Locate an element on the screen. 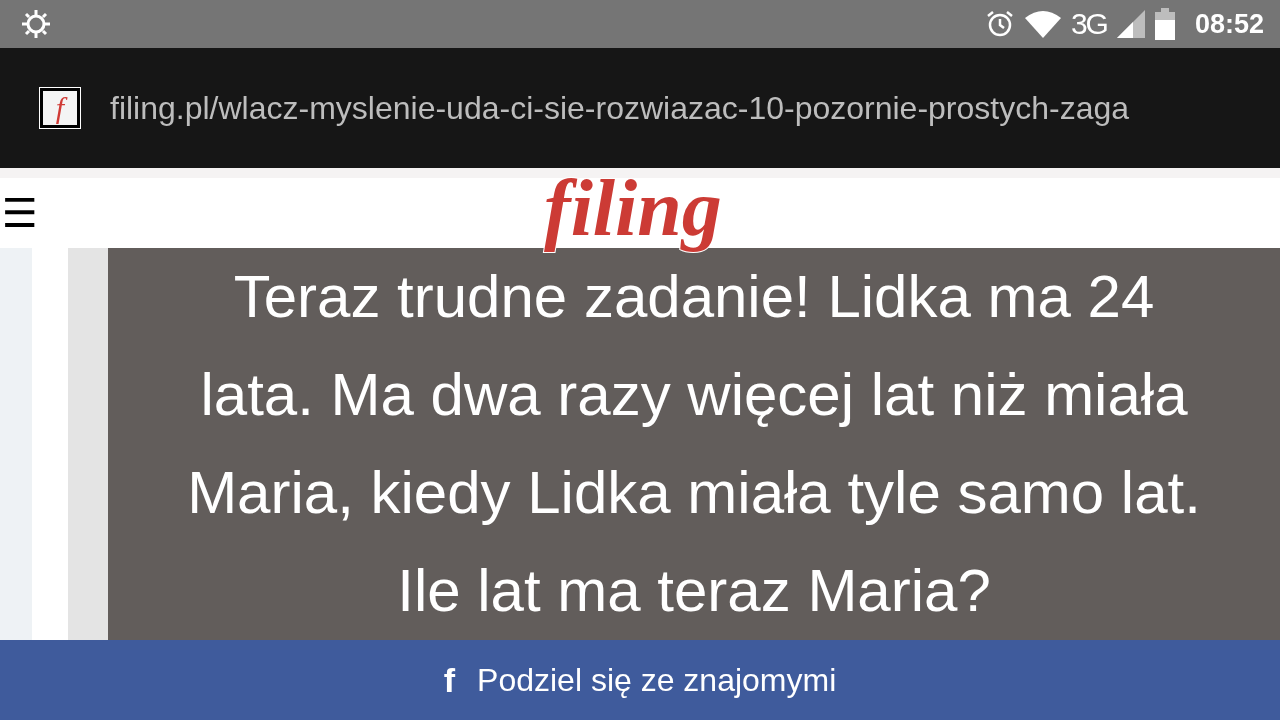 Image resolution: width=1280 pixels, height=720 pixels. url-text: filing.pl/wlacz-myslenie-uda-ci-sie-rozwiazac-10-pozornie-prostych-zaga is located at coordinates (620, 108).